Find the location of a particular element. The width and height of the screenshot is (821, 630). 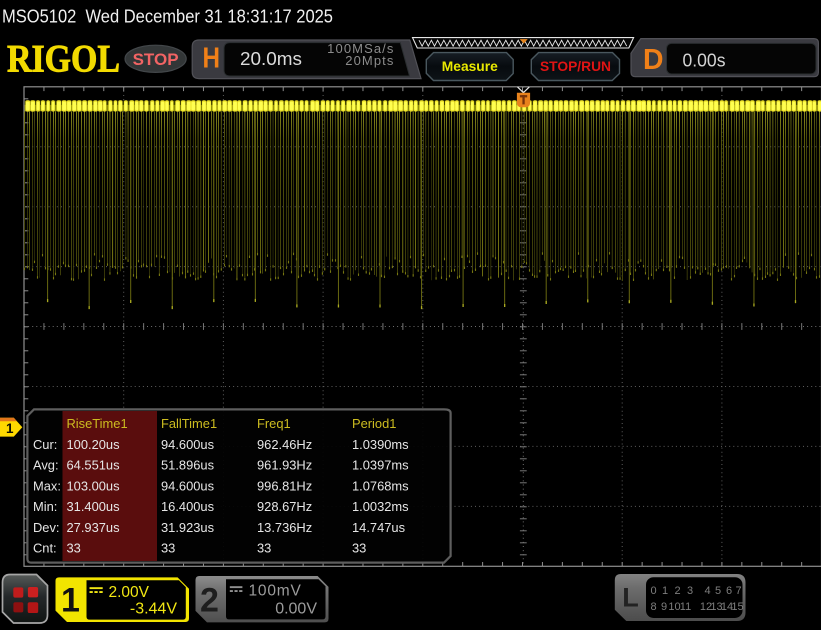

svg-text: 13.736Hz is located at coordinates (284, 527).